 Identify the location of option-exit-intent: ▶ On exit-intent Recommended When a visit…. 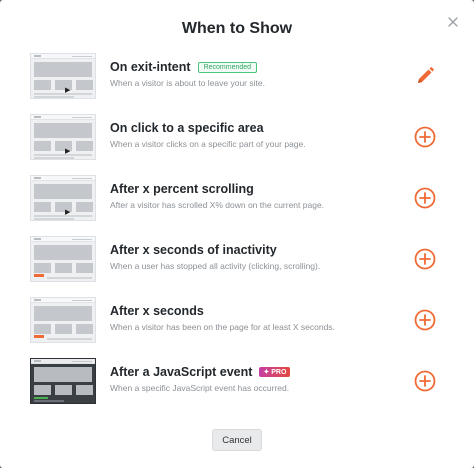
(234, 78).